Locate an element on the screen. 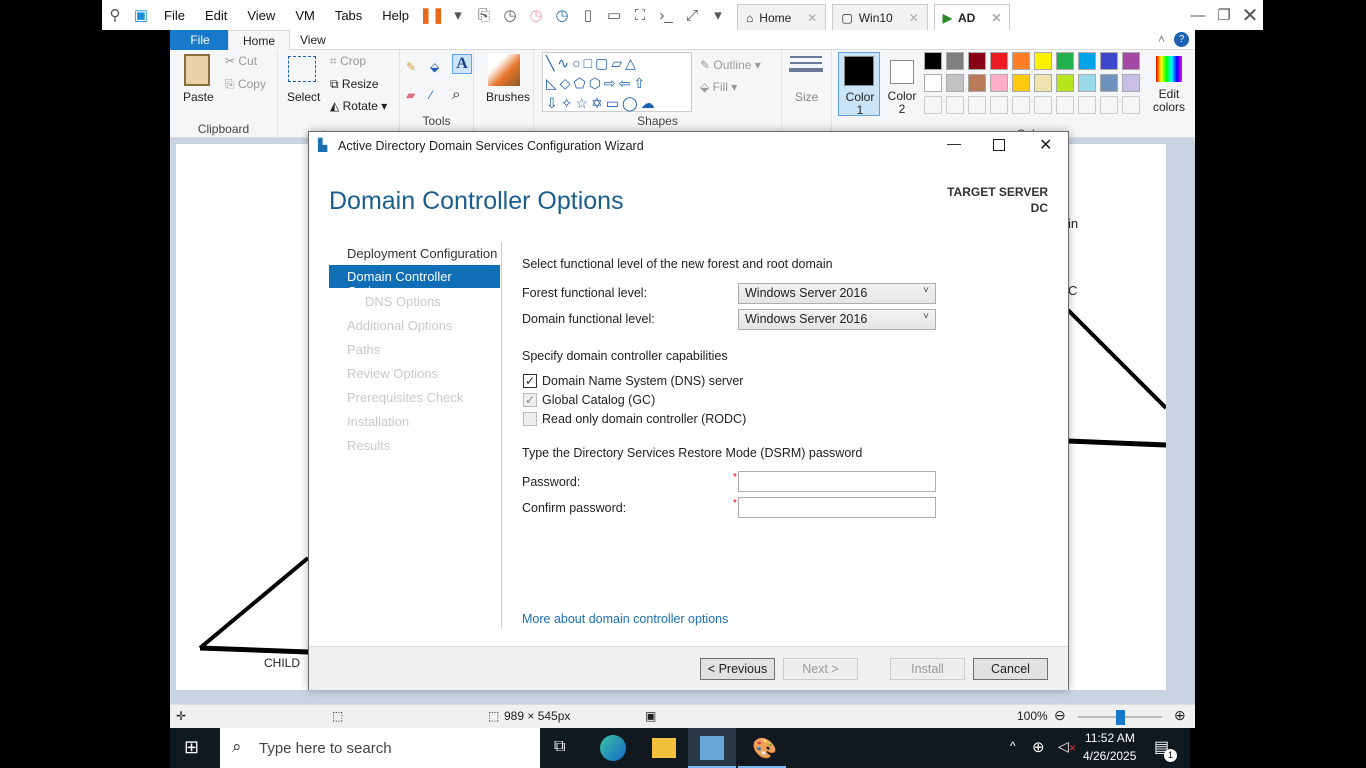  menu-edit: Edit is located at coordinates (216, 15).